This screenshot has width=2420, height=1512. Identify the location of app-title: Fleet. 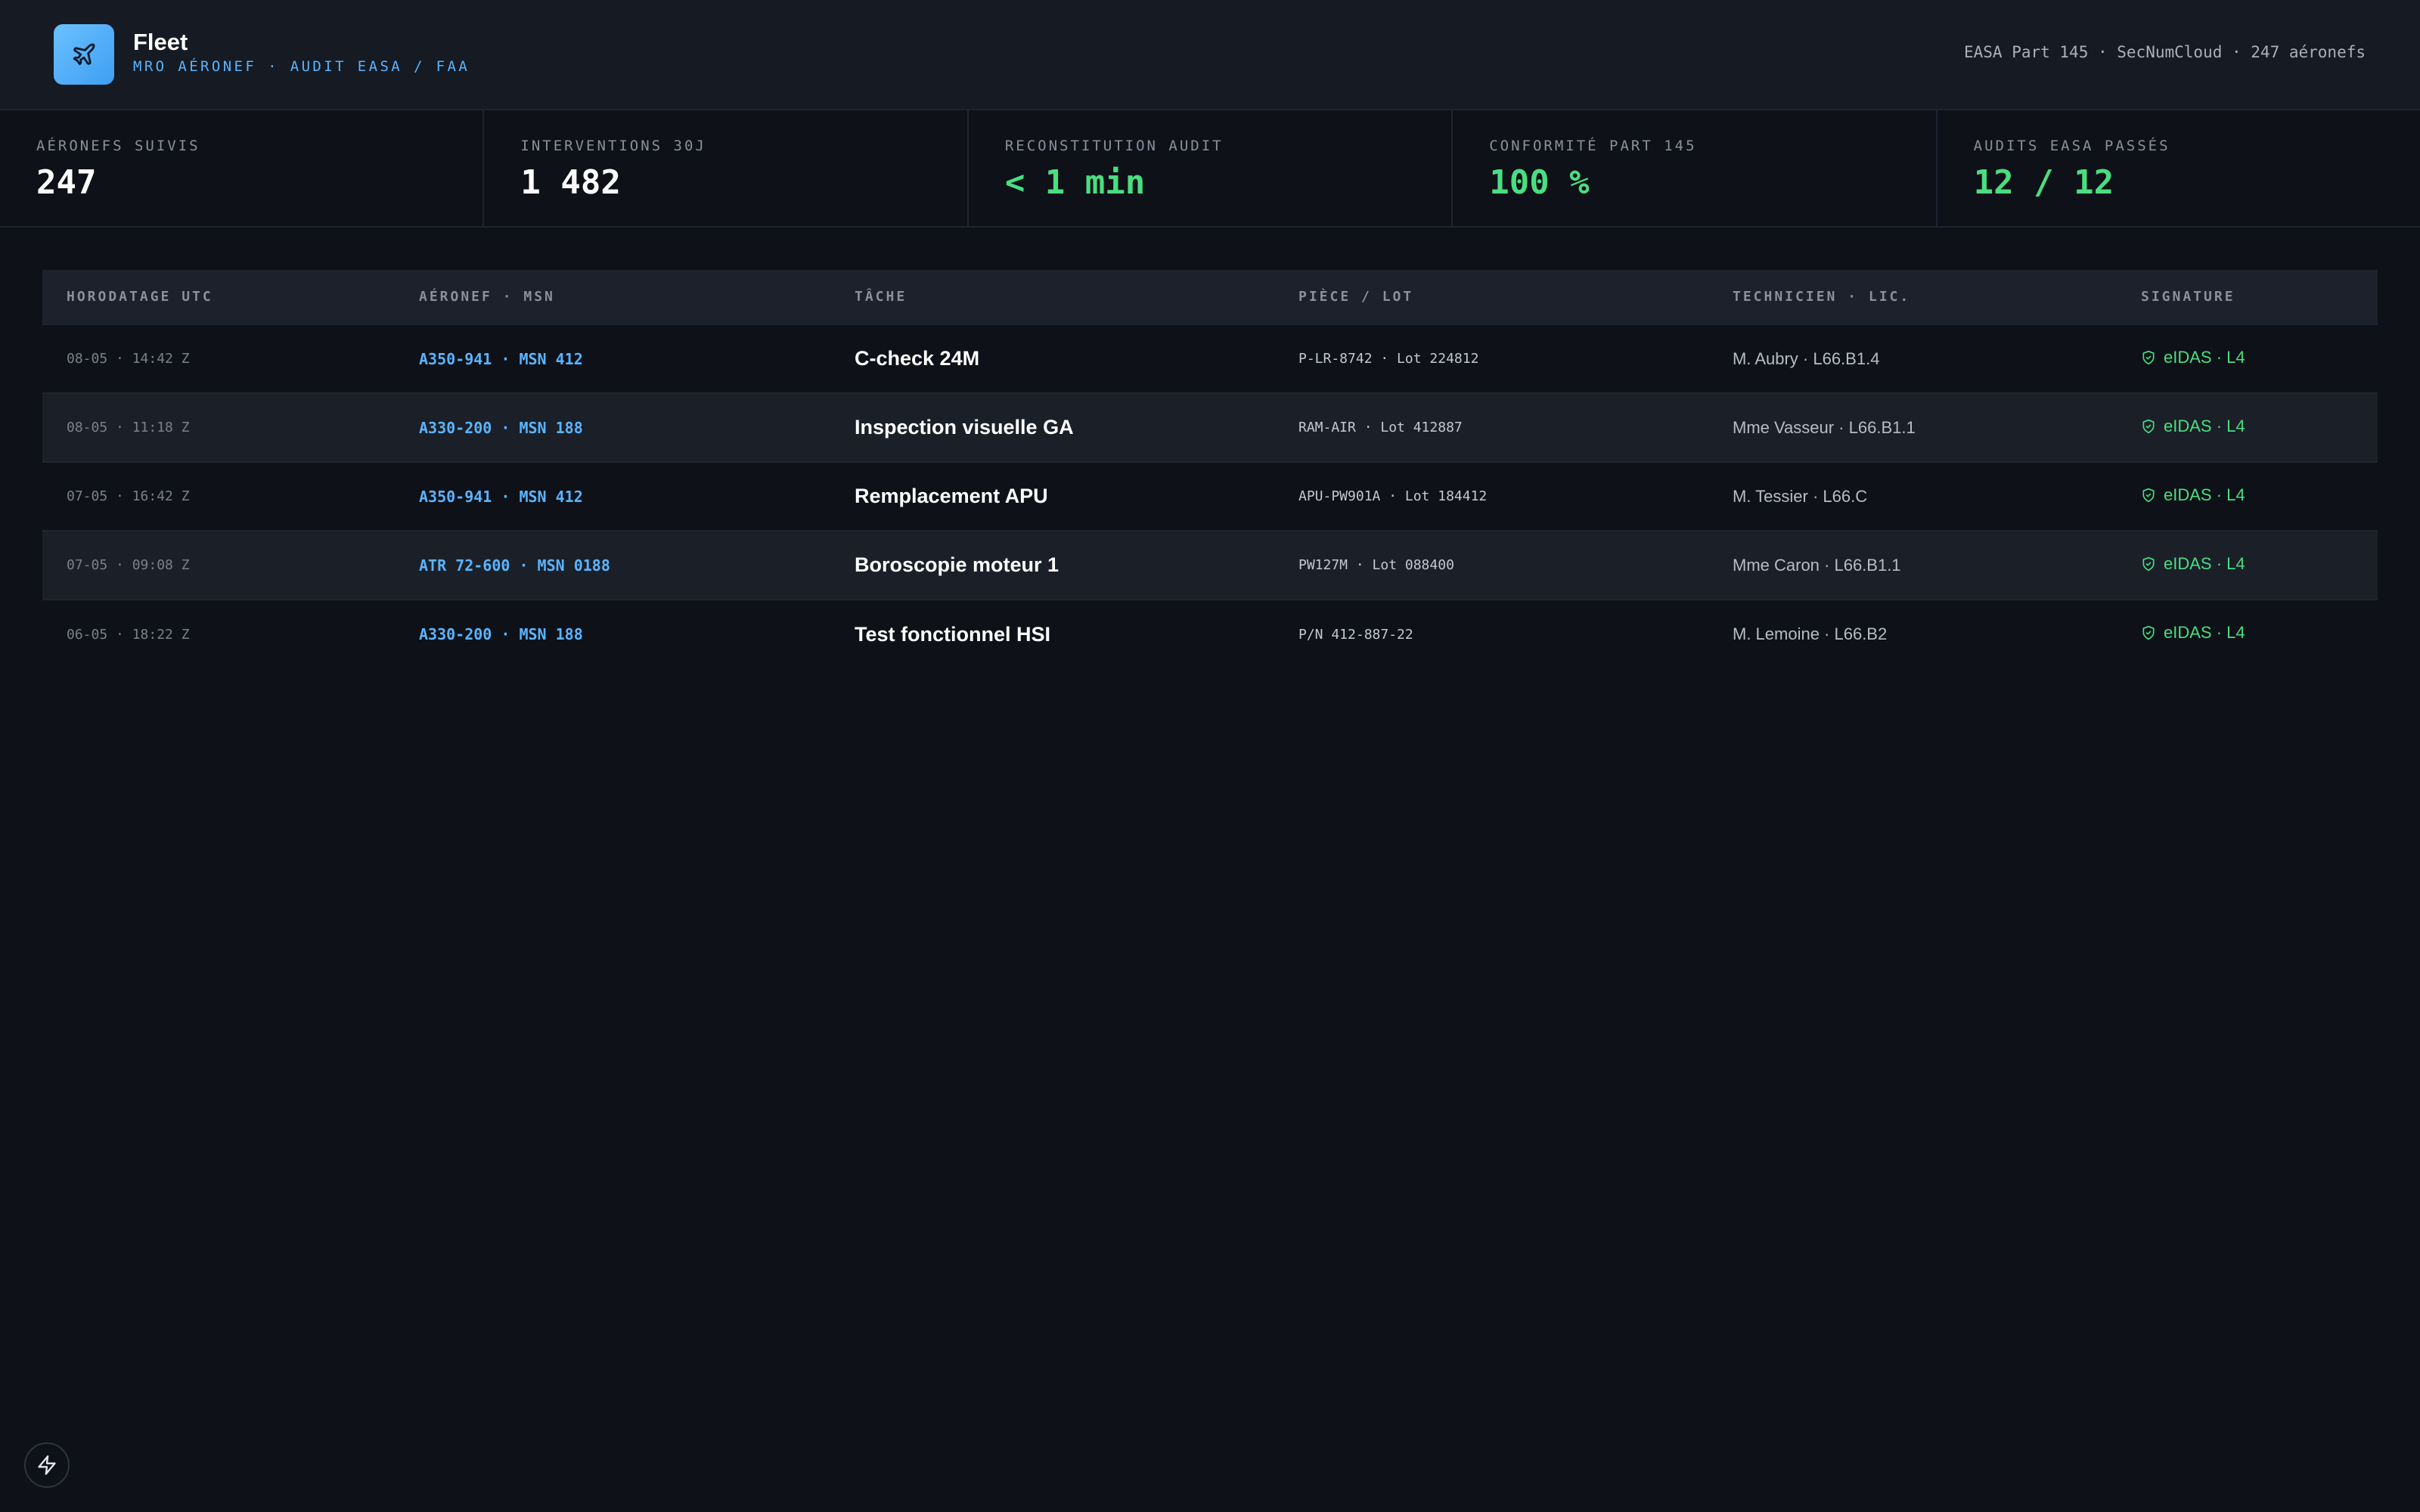
(160, 42).